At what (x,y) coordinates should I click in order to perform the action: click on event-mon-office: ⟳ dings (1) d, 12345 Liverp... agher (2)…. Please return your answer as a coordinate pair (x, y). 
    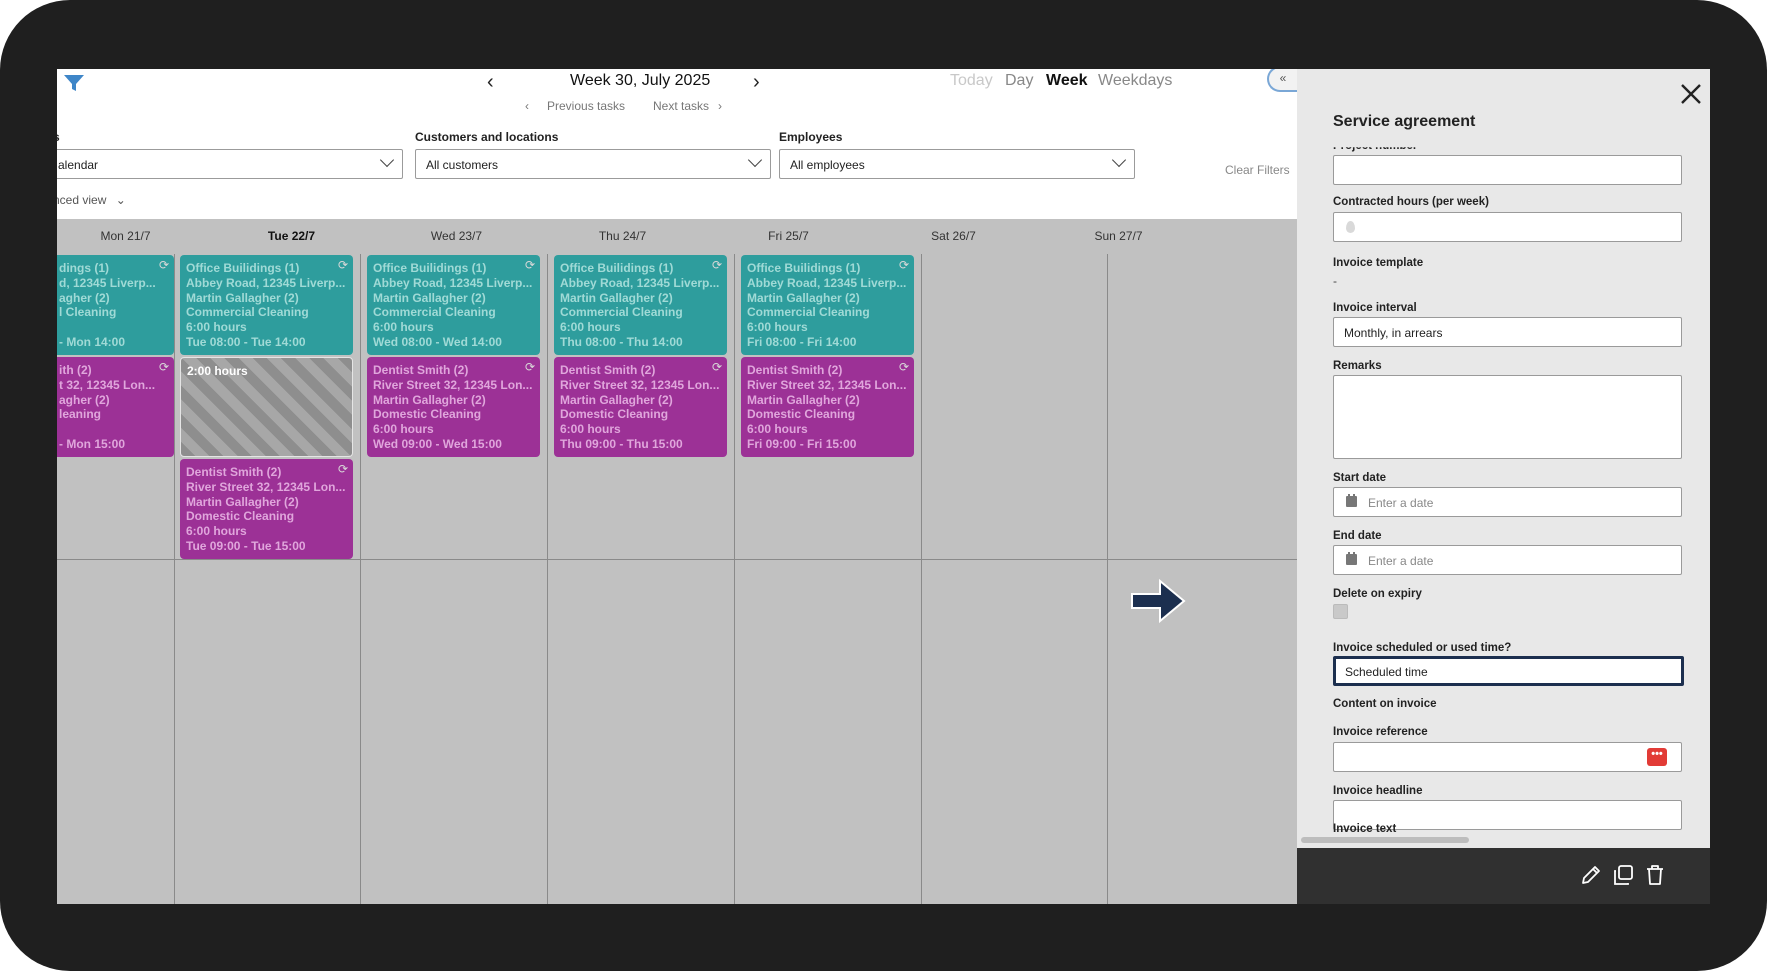
    Looking at the image, I should click on (115, 305).